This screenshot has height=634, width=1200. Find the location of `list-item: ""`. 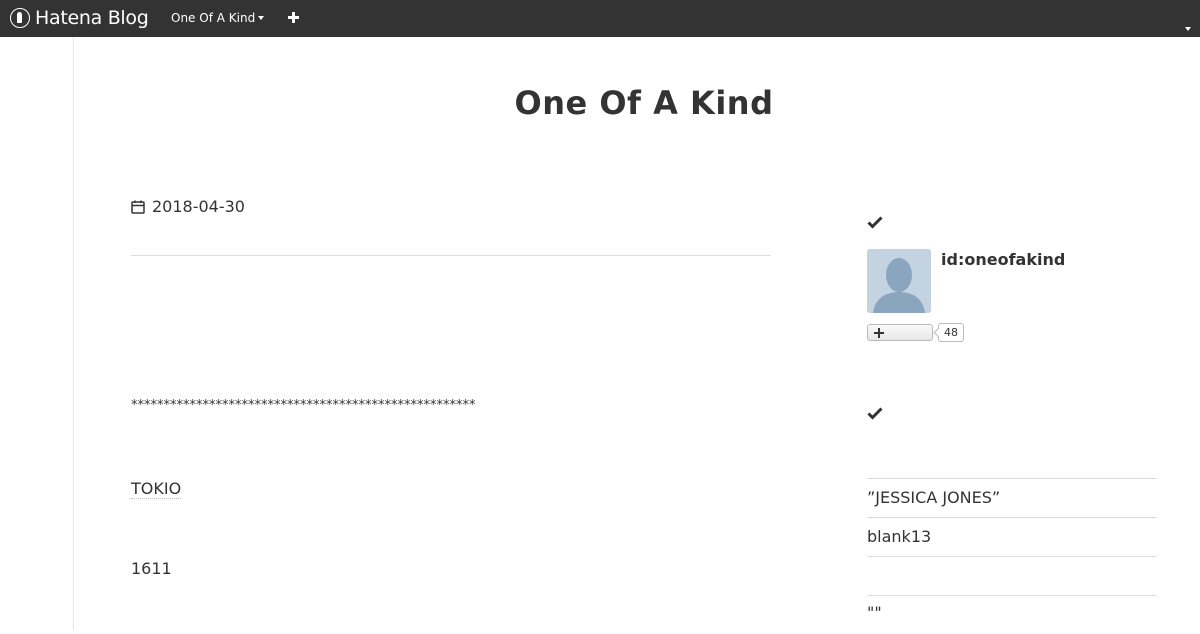

list-item: "" is located at coordinates (1012, 615).